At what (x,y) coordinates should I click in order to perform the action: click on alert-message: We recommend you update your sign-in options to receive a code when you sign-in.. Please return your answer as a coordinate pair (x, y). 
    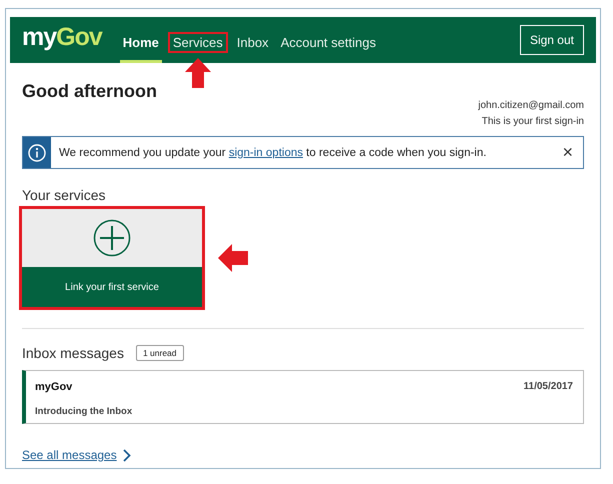
    Looking at the image, I should click on (273, 152).